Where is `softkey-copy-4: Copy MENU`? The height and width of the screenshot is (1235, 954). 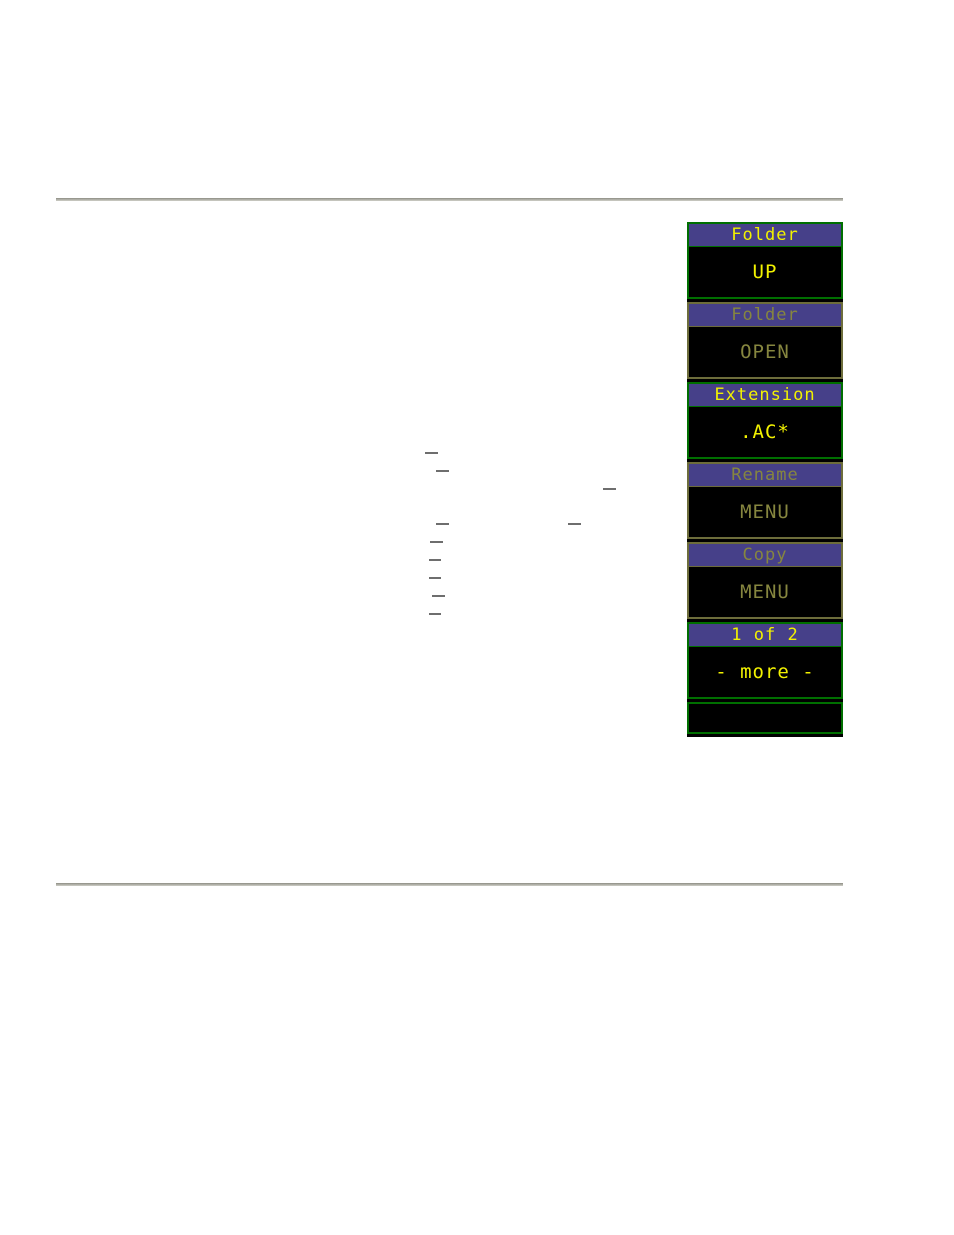
softkey-copy-4: Copy MENU is located at coordinates (765, 580).